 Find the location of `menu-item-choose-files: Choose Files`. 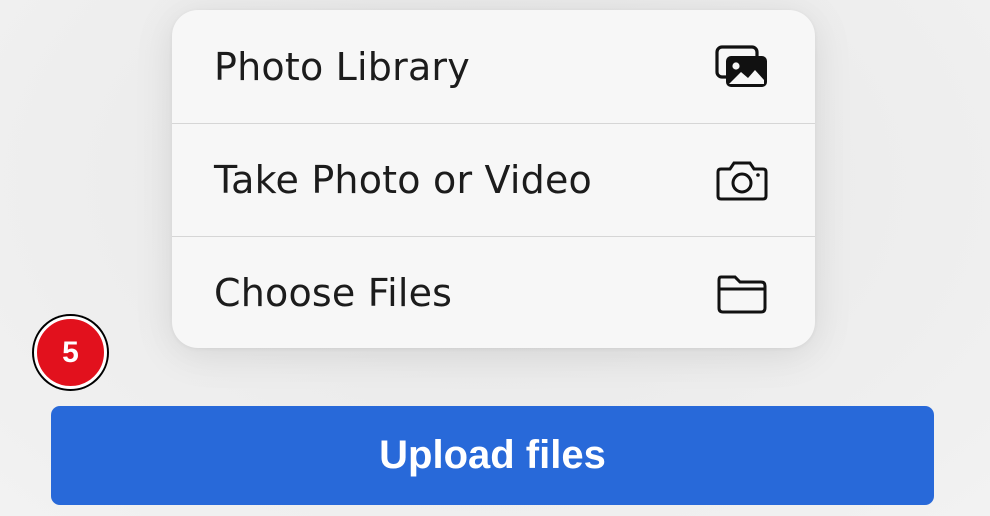

menu-item-choose-files: Choose Files is located at coordinates (493, 292).